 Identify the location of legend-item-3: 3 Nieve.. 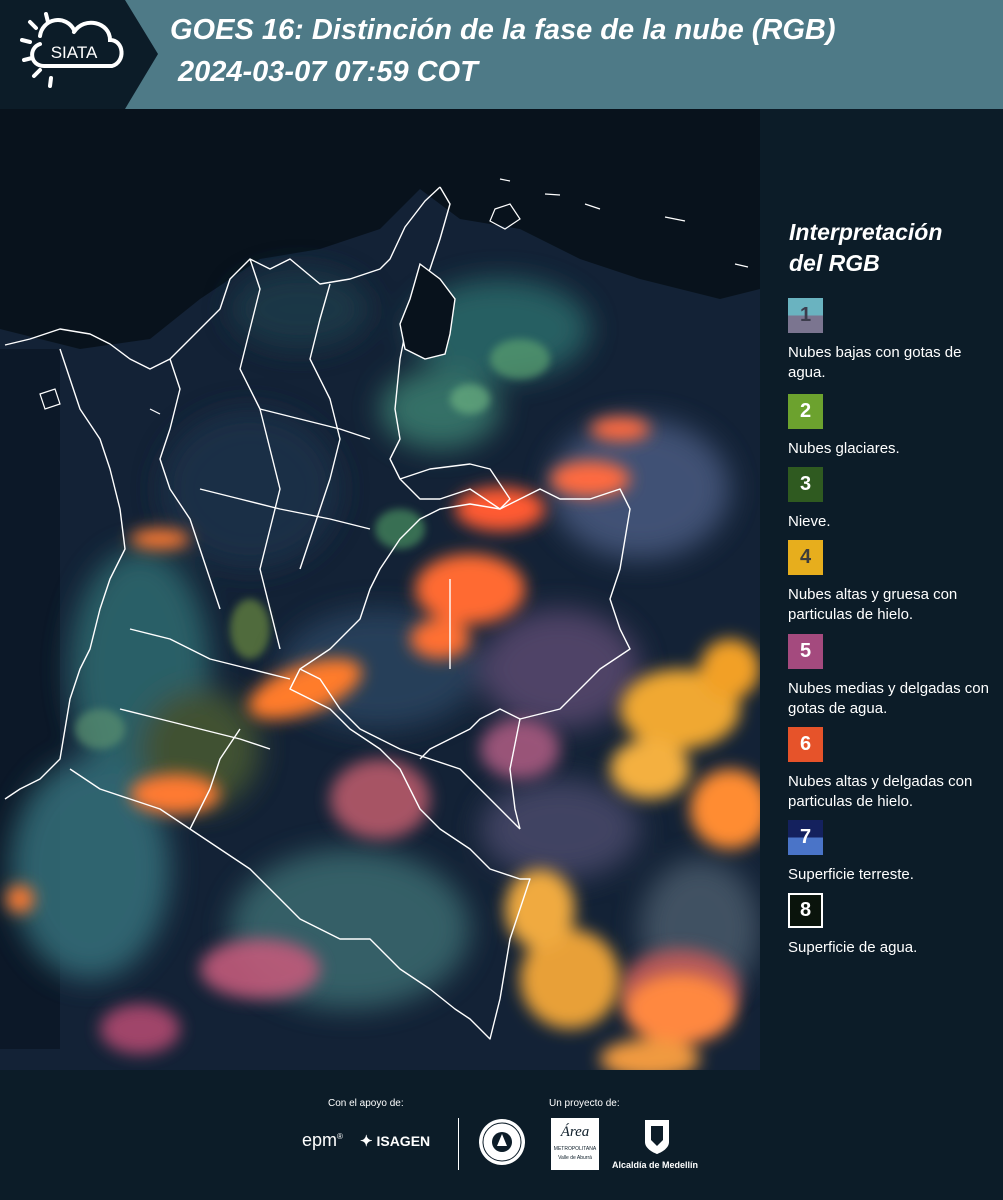
(893, 499).